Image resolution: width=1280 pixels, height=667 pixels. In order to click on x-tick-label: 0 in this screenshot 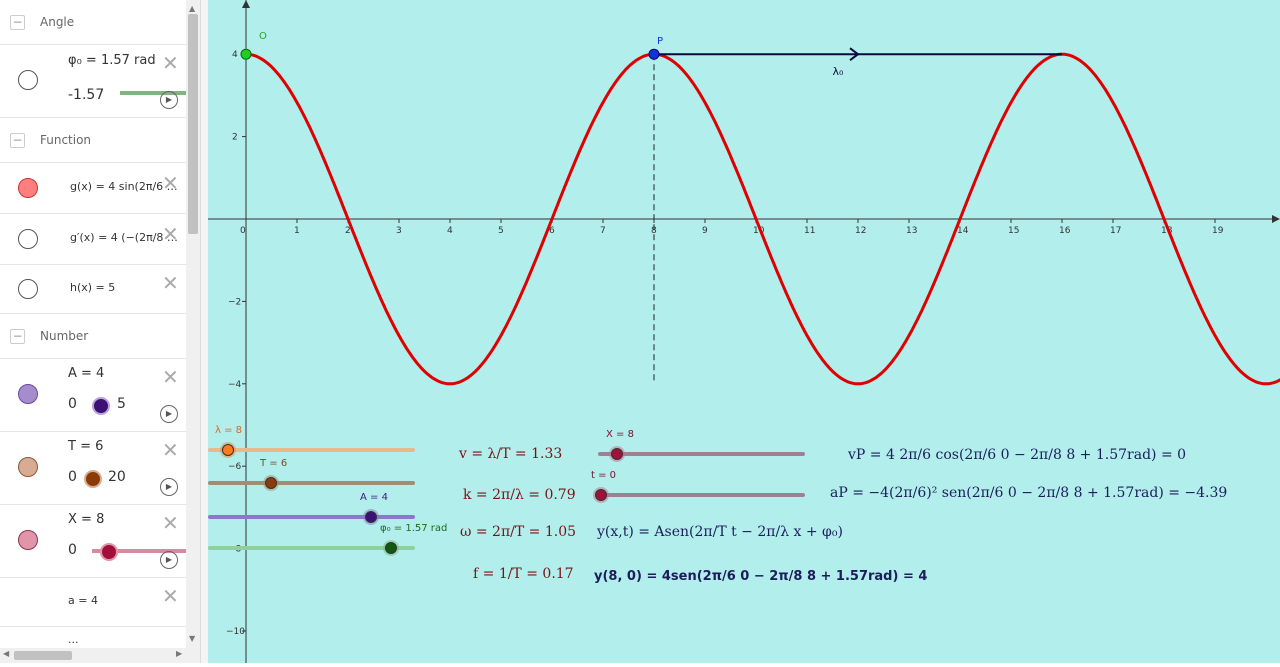, I will do `click(243, 231)`.